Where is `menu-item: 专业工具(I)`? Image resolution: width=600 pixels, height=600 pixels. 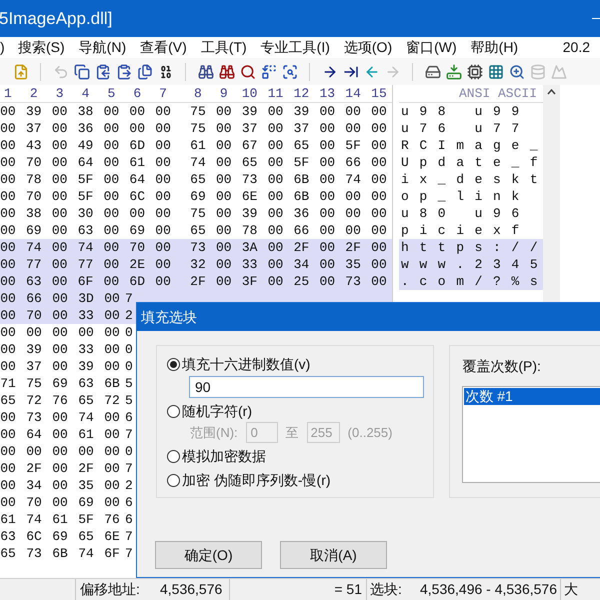
menu-item: 专业工具(I) is located at coordinates (302, 47).